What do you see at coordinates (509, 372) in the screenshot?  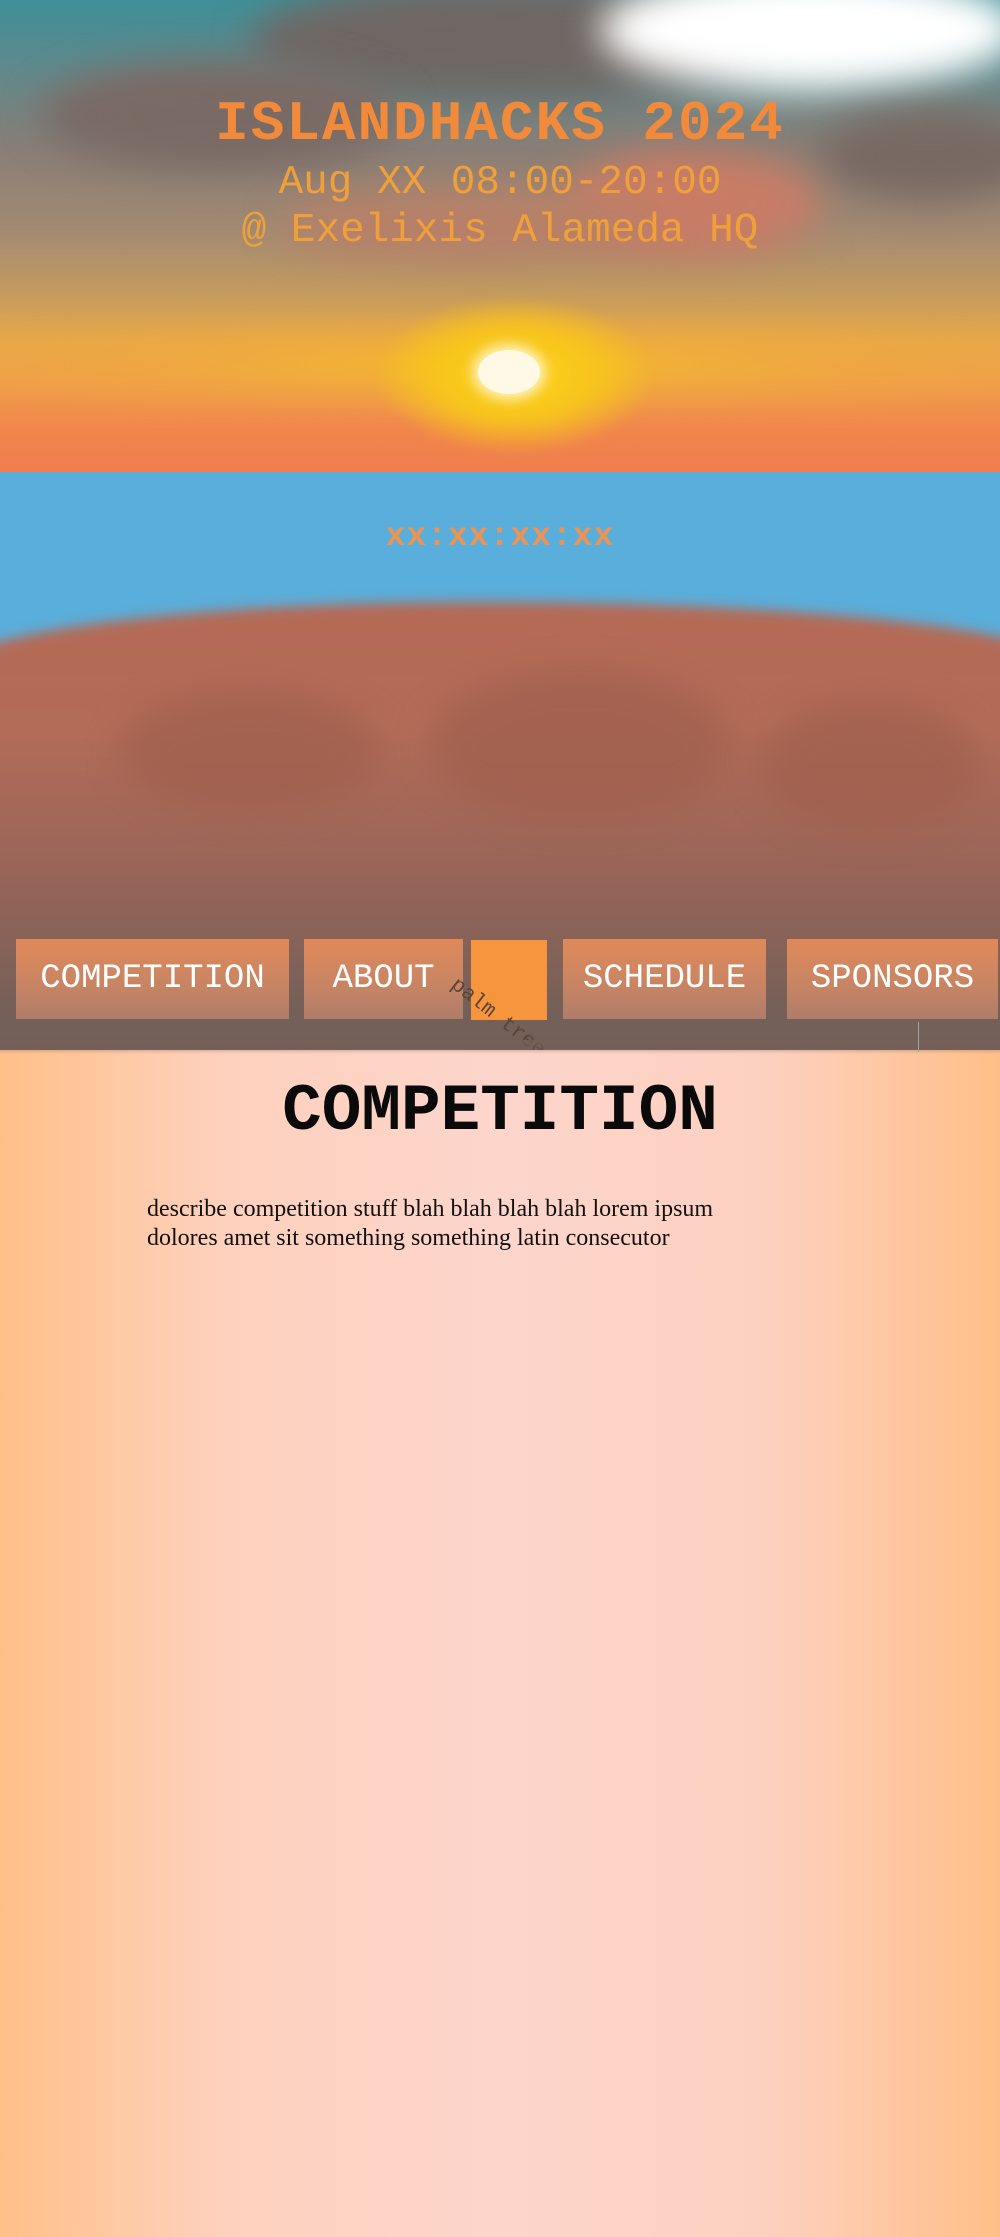 I see `sun` at bounding box center [509, 372].